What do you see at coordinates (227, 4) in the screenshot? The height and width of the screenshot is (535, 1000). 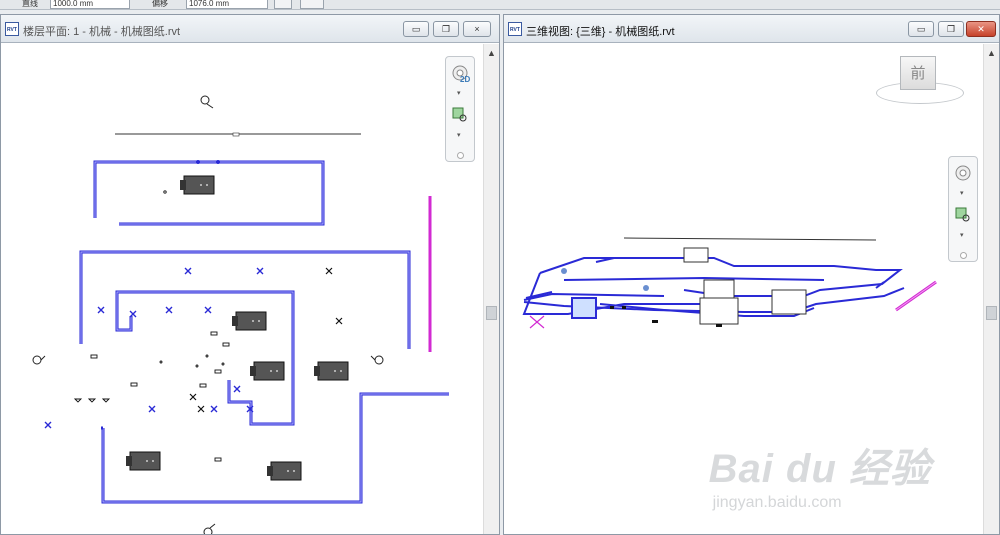 I see `offset-field: 1076.0 mm` at bounding box center [227, 4].